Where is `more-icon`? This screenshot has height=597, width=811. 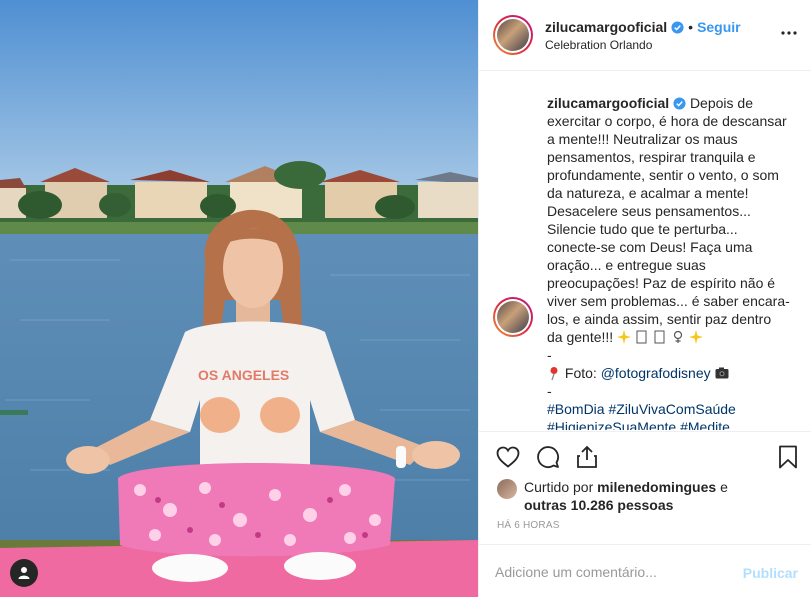
more-icon is located at coordinates (789, 33).